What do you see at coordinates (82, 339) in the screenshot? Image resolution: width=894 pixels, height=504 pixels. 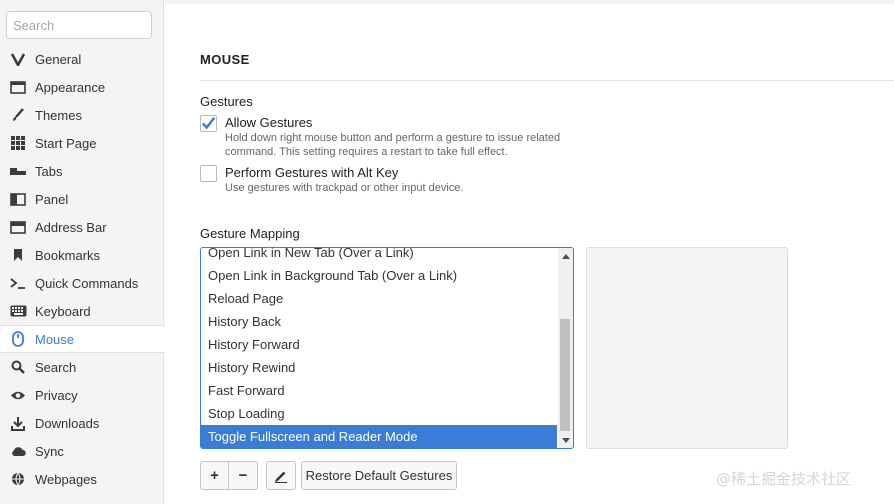 I see `sidebar-item-mouse: Mouse` at bounding box center [82, 339].